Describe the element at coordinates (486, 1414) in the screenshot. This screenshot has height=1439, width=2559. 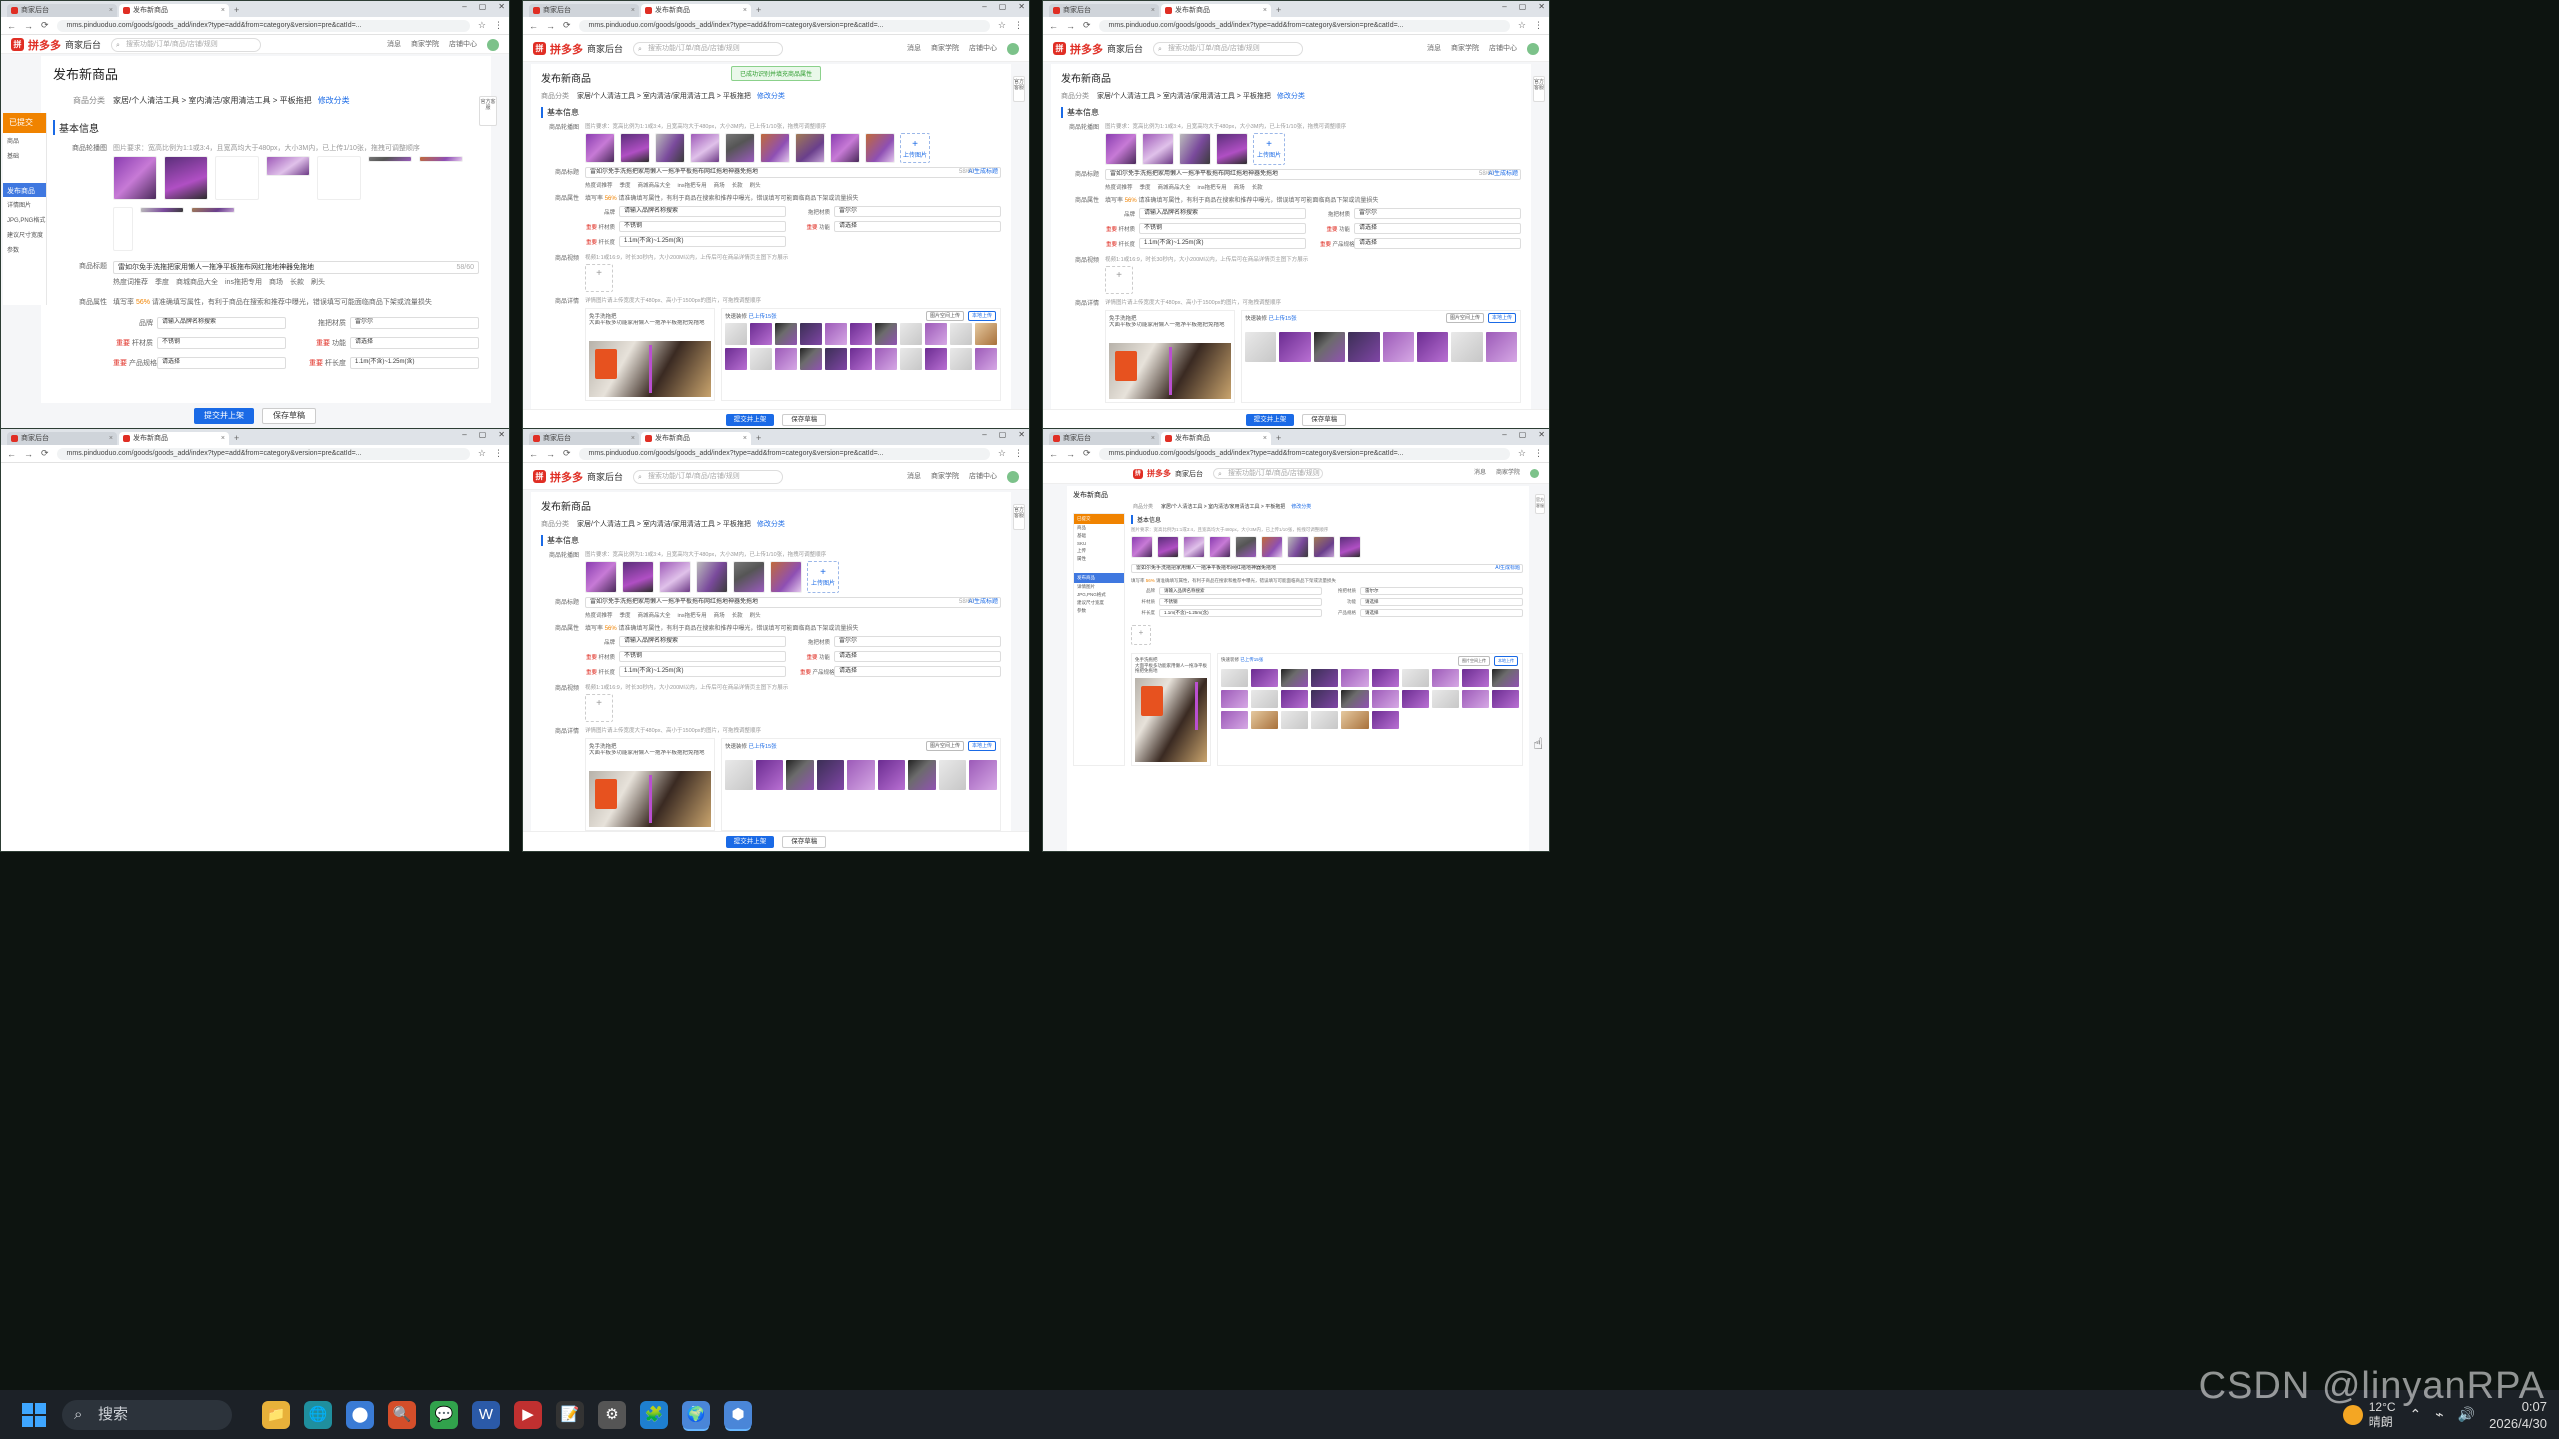
I see `word-icon: W` at that location.